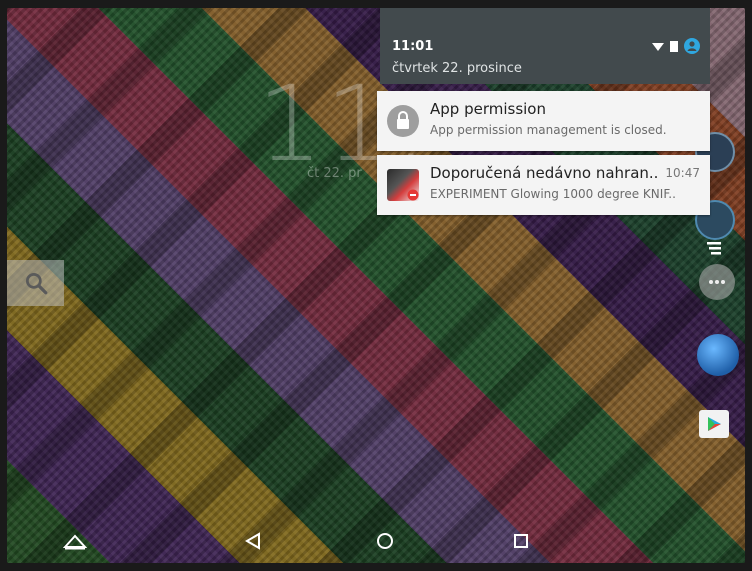 Image resolution: width=752 pixels, height=571 pixels. I want to click on shade-date: čtvrtek 22. prosince, so click(457, 68).